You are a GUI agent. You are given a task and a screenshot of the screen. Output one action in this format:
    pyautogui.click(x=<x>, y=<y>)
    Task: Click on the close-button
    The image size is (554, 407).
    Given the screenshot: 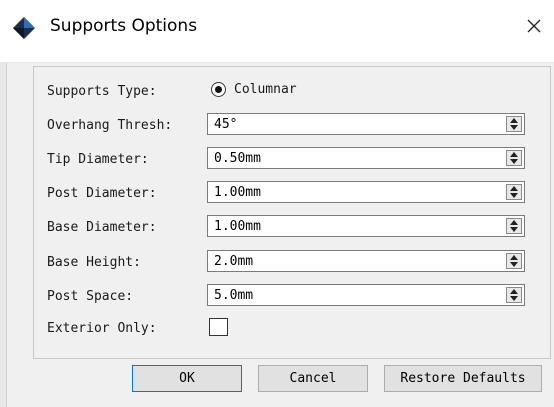 What is the action you would take?
    pyautogui.click(x=534, y=26)
    